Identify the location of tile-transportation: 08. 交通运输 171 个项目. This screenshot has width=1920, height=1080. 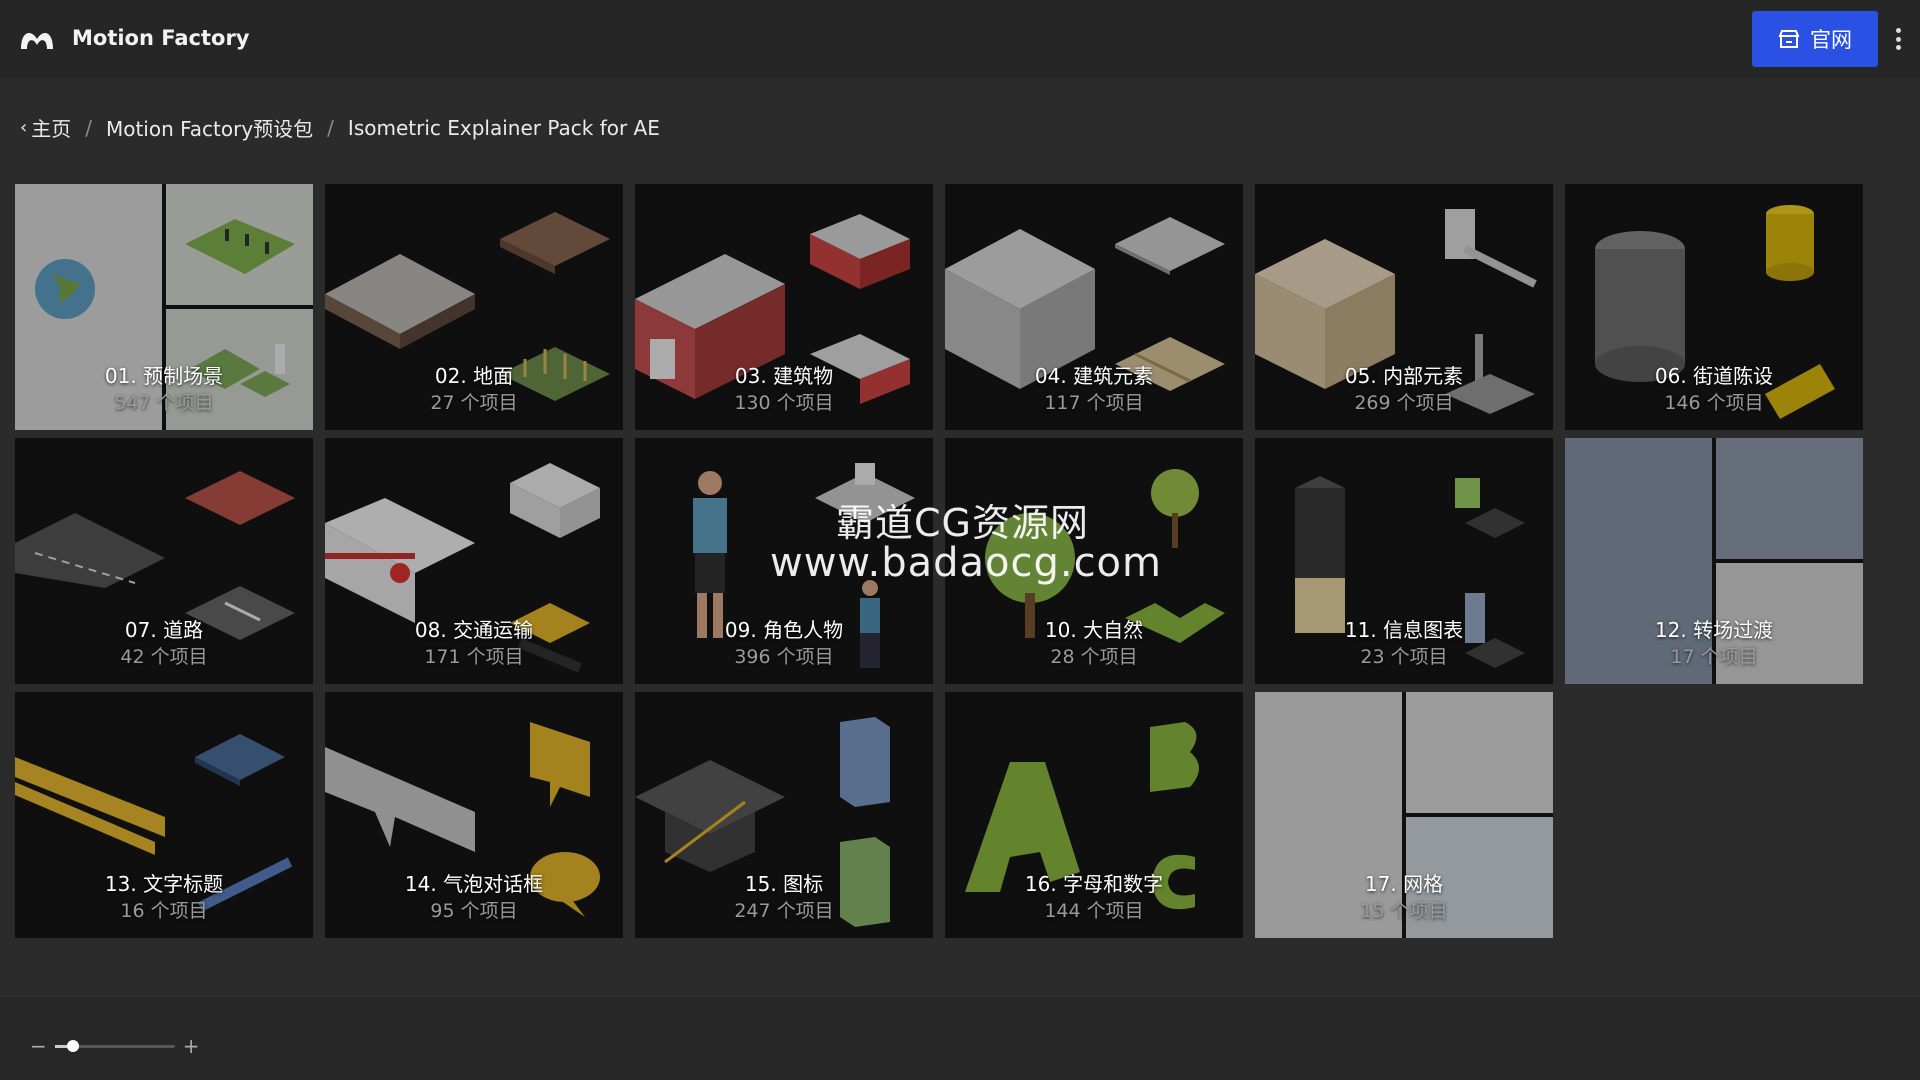
(474, 561).